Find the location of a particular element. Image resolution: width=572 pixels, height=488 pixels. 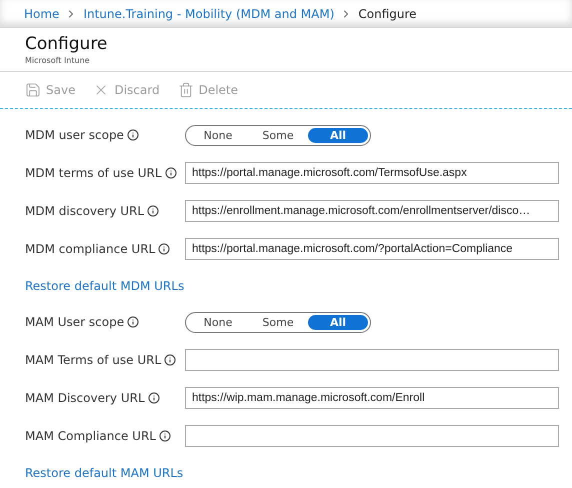

url-field: https://wip.mam.manage.microsoft.com/Enroll is located at coordinates (372, 398).